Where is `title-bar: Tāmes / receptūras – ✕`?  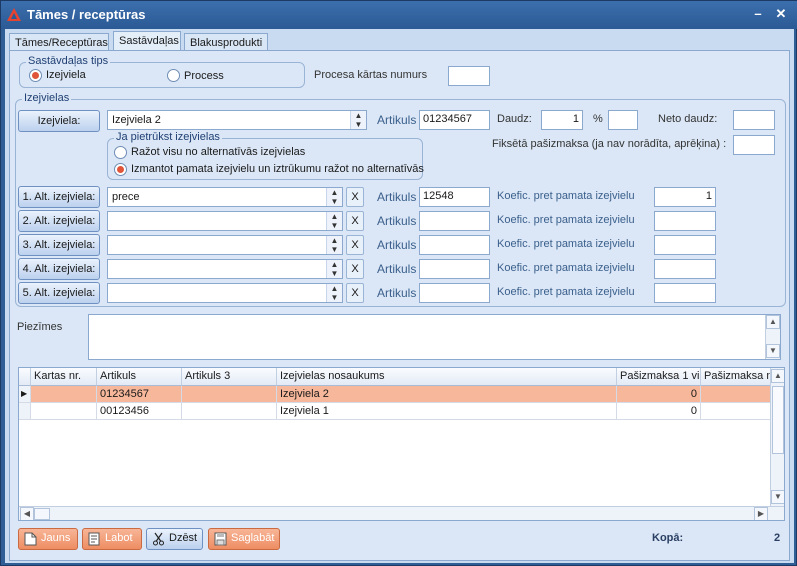
title-bar: Tāmes / receptūras – ✕ is located at coordinates (399, 15).